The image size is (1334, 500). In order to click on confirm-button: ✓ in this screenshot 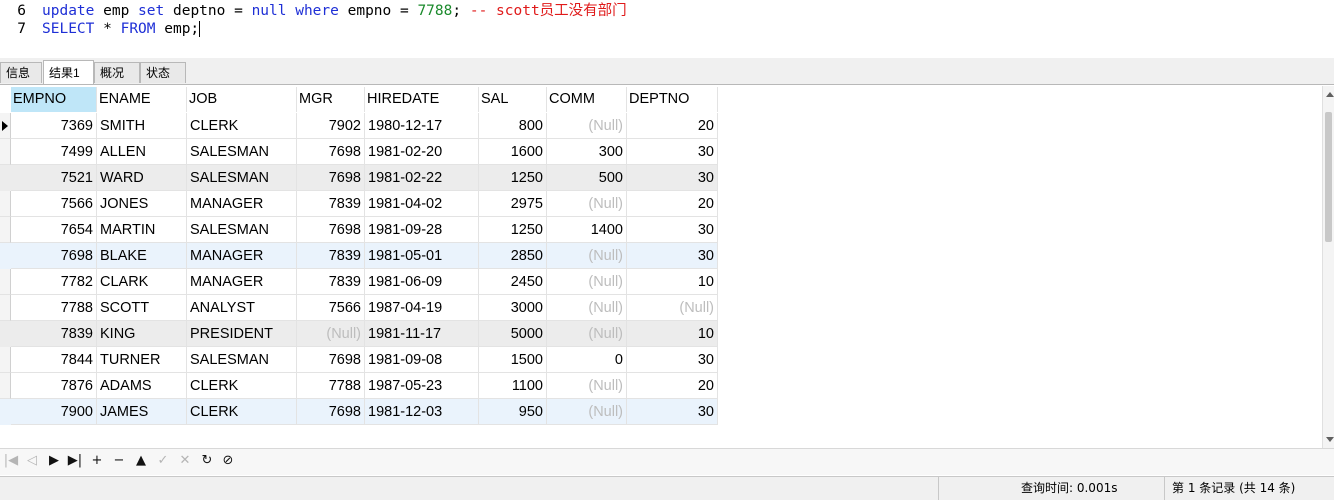, I will do `click(163, 461)`.